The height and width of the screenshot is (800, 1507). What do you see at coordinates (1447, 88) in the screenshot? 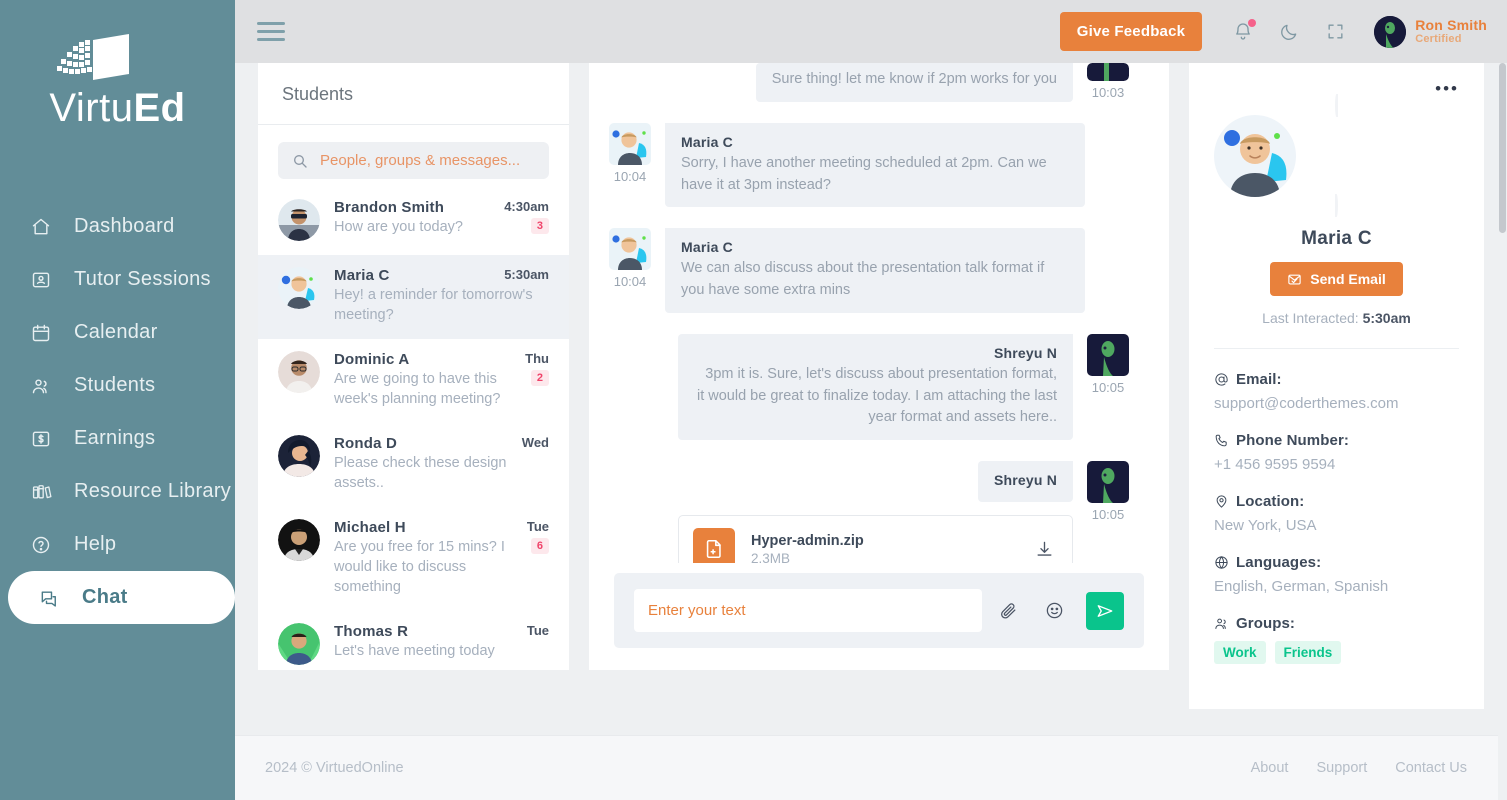
I see `more-horizontal-icon: •••` at bounding box center [1447, 88].